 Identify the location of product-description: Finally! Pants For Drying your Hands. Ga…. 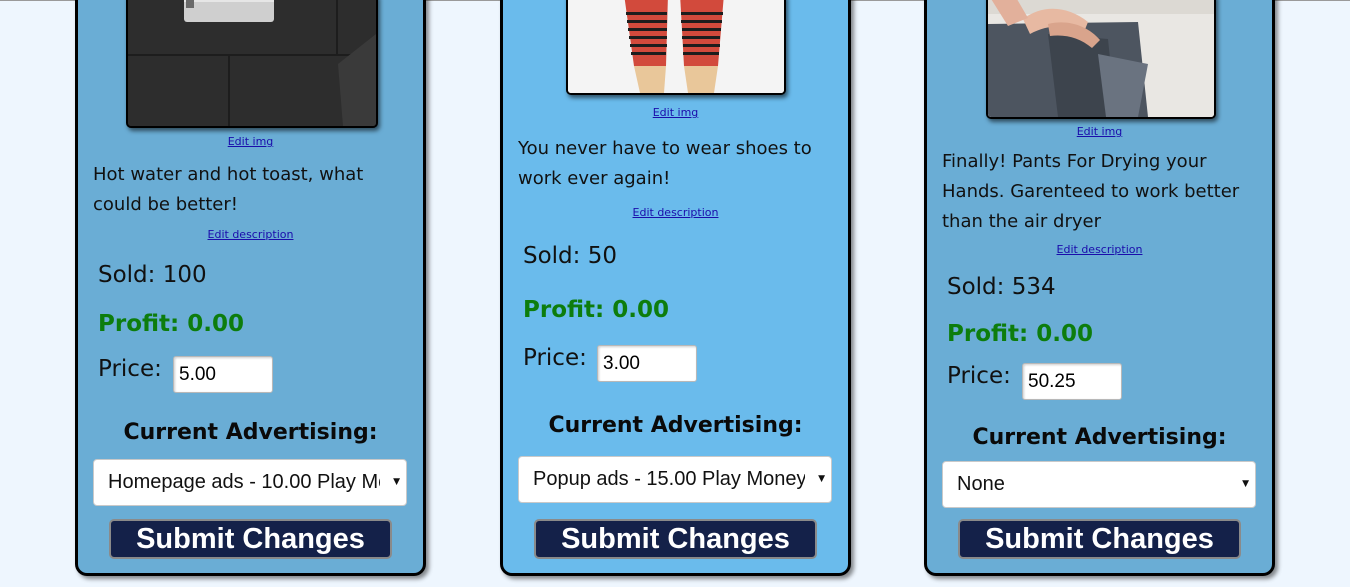
(1091, 191).